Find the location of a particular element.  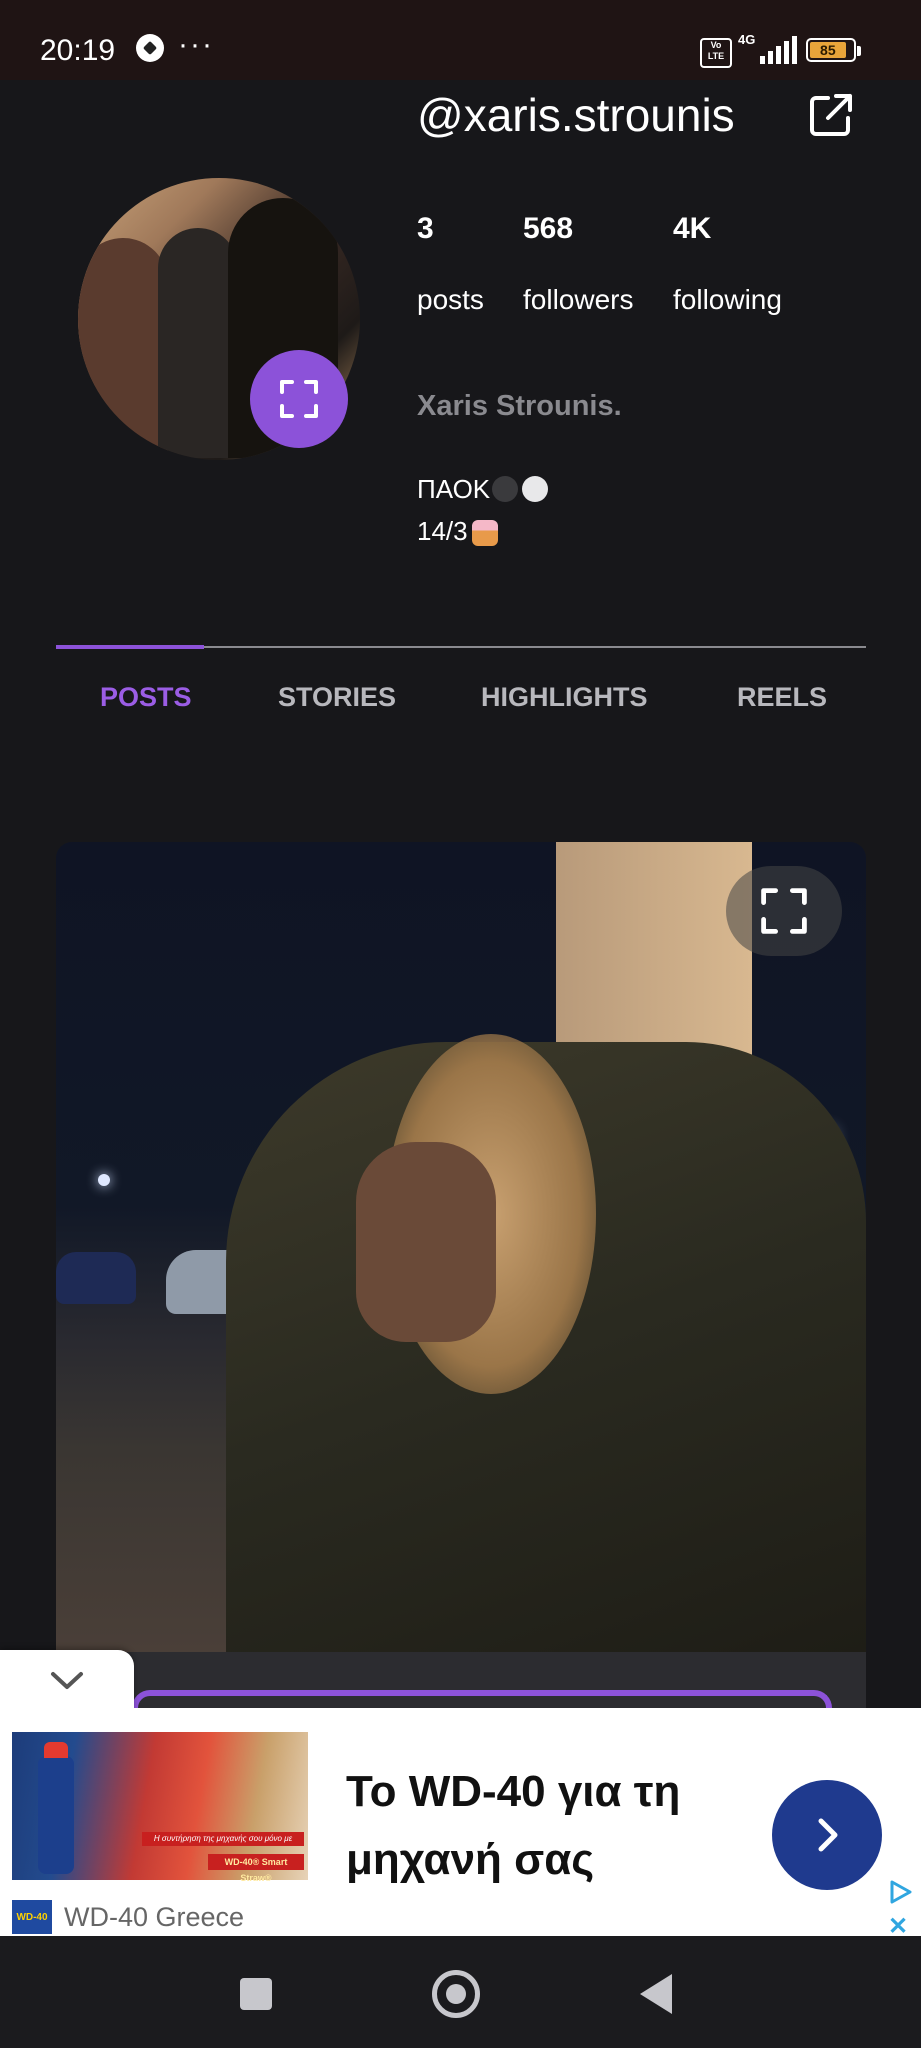

post-expand-button is located at coordinates (784, 911).